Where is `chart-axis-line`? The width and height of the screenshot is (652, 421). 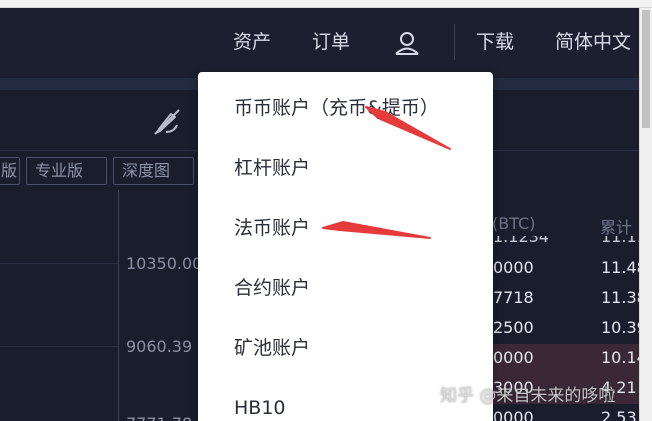 chart-axis-line is located at coordinates (118, 305).